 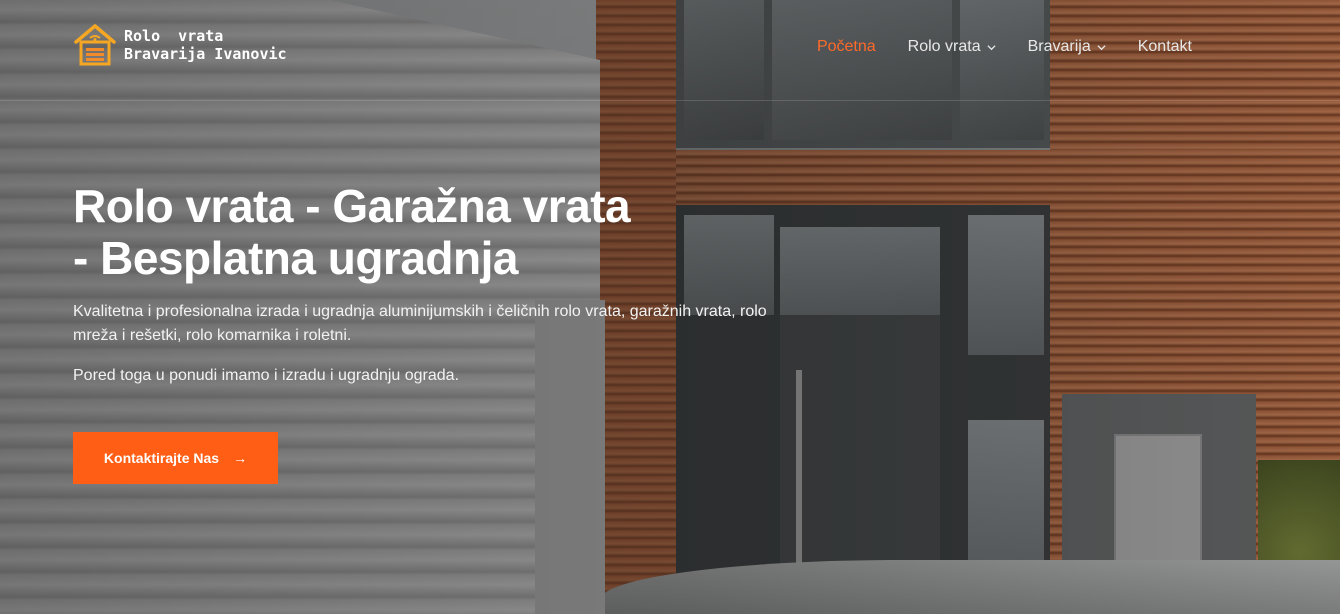 I want to click on arrow-right-icon: →, so click(x=240, y=458).